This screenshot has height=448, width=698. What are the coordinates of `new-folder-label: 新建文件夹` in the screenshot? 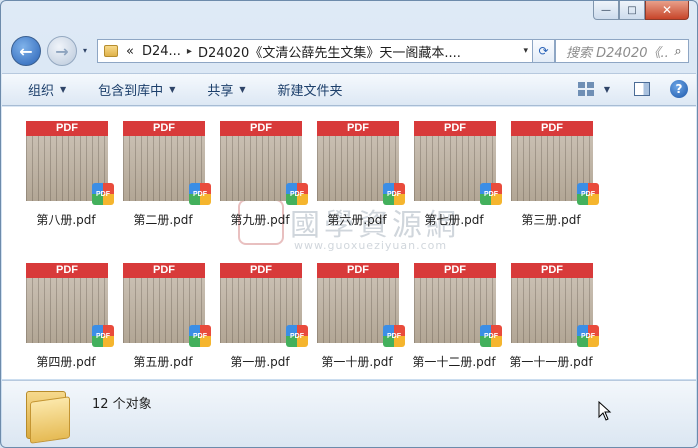 It's located at (310, 91).